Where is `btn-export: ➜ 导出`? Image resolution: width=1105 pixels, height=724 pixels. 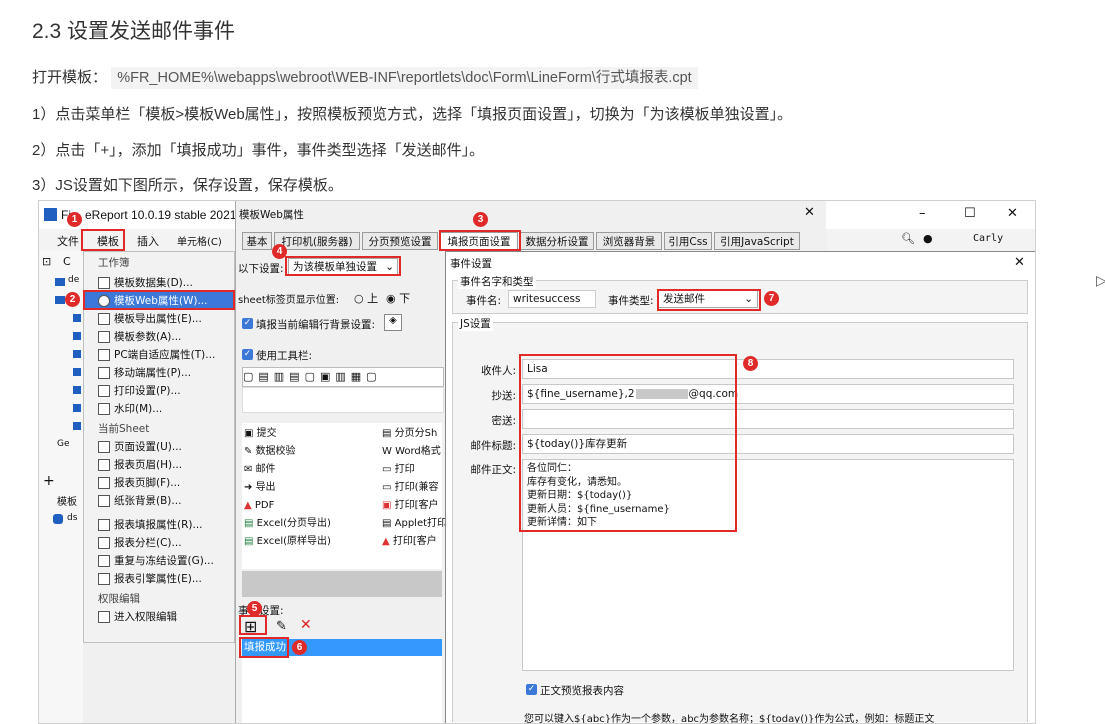 btn-export: ➜ 导出 is located at coordinates (260, 487).